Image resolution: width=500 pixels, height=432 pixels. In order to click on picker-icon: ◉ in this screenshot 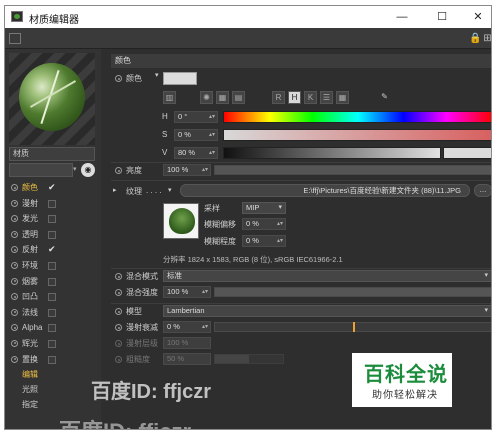, I will do `click(88, 170)`.